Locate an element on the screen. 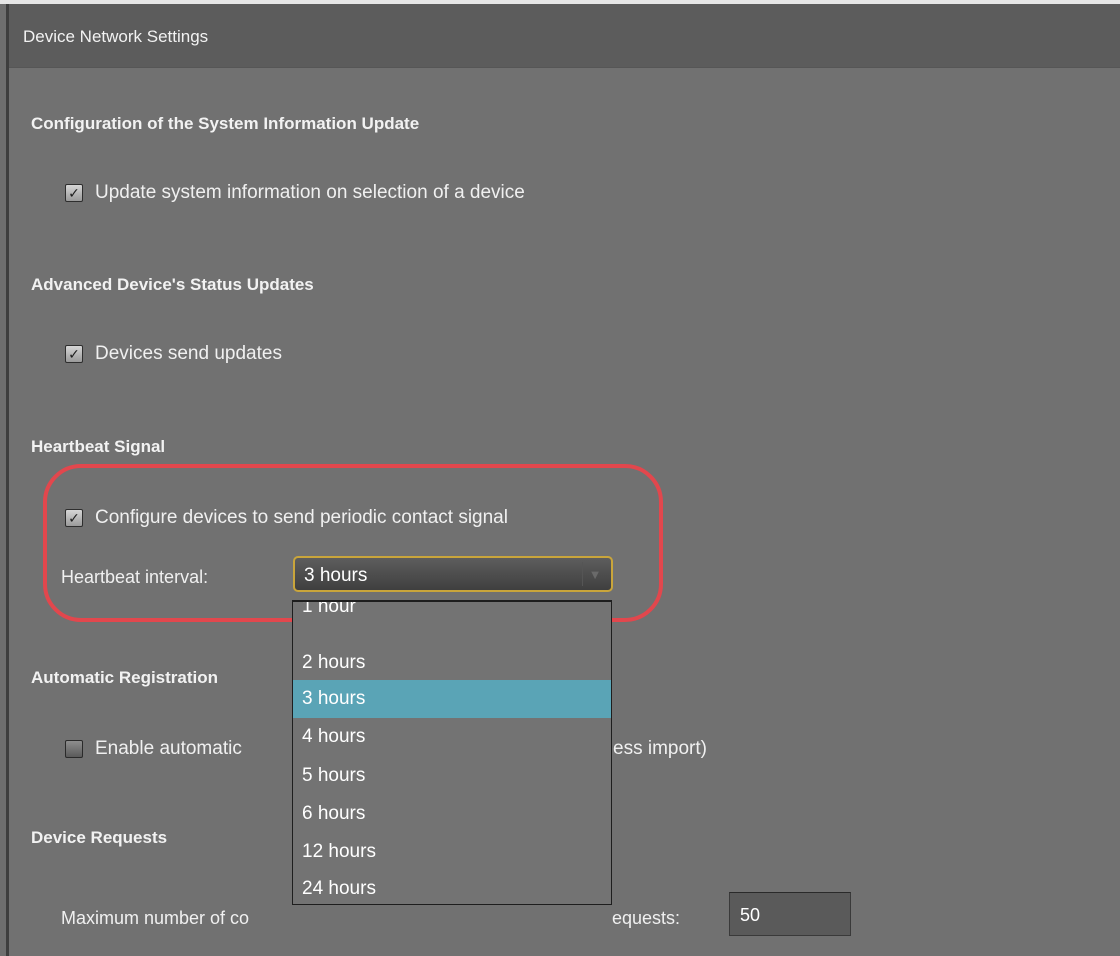 The width and height of the screenshot is (1120, 956). devices-send-updates-label: Devices send updates is located at coordinates (188, 353).